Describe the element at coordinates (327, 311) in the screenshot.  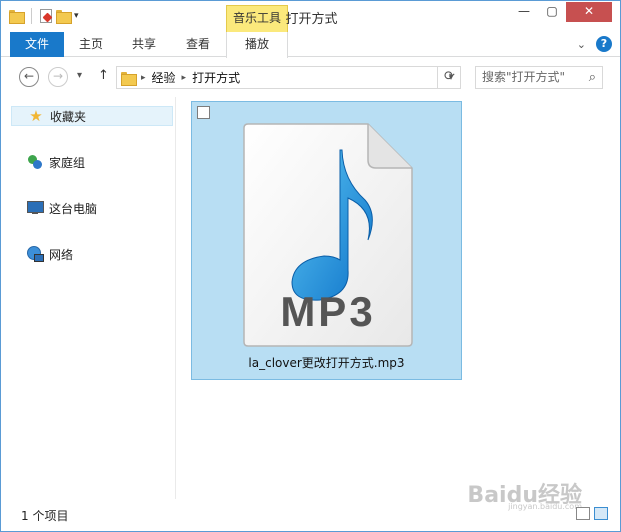
I see `mp3-label: MP3` at that location.